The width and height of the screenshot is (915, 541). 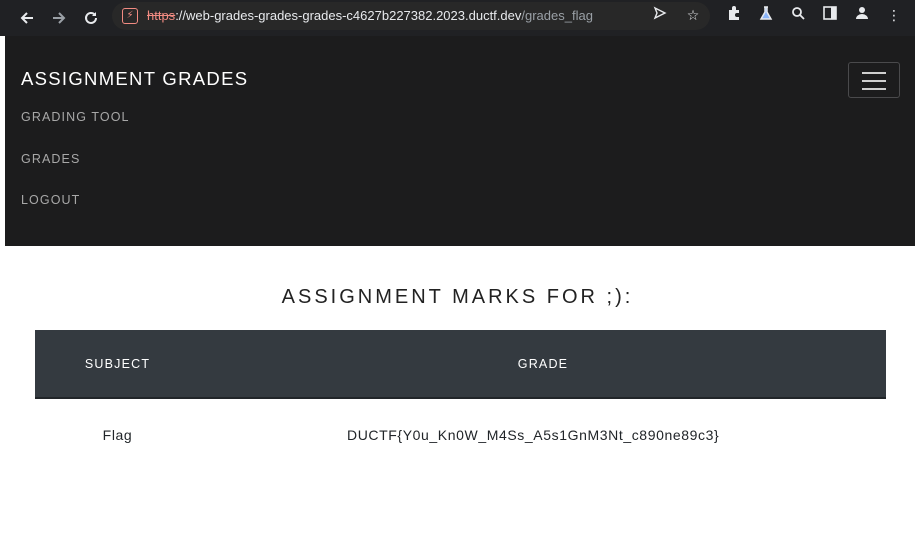 What do you see at coordinates (50, 159) in the screenshot?
I see `nav-link-grades: GRADES` at bounding box center [50, 159].